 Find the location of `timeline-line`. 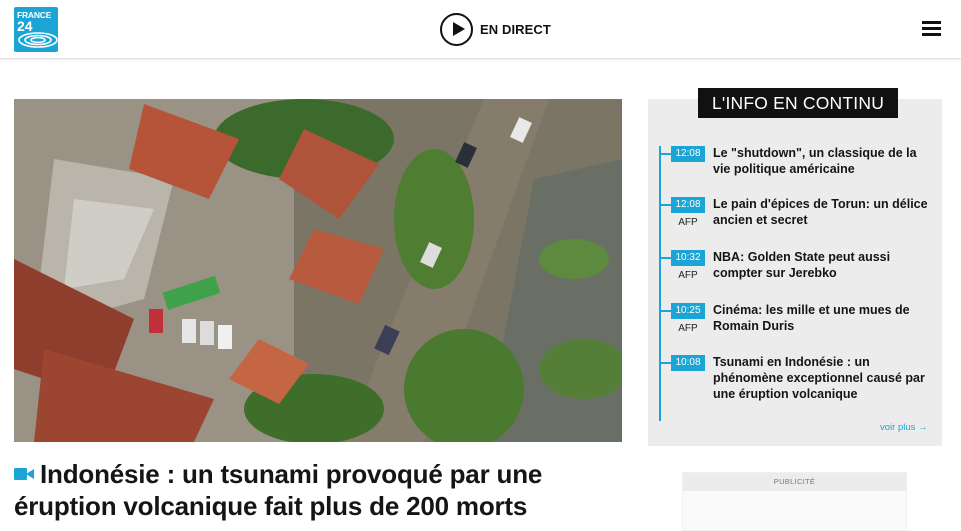

timeline-line is located at coordinates (660, 283).